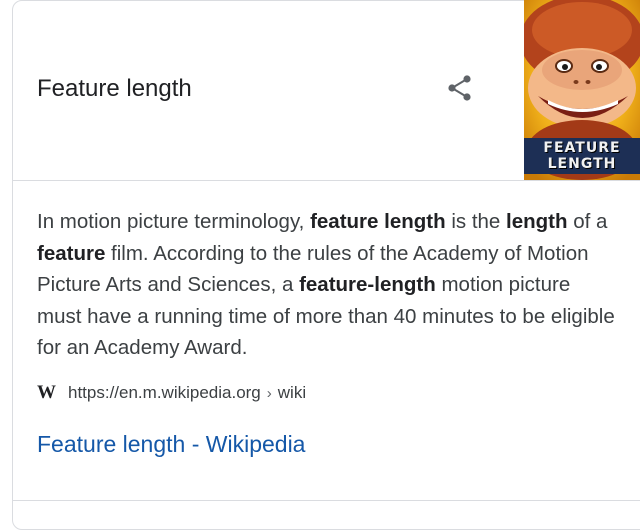 The width and height of the screenshot is (640, 530). What do you see at coordinates (537, 221) in the screenshot?
I see `description-bold-term: length` at bounding box center [537, 221].